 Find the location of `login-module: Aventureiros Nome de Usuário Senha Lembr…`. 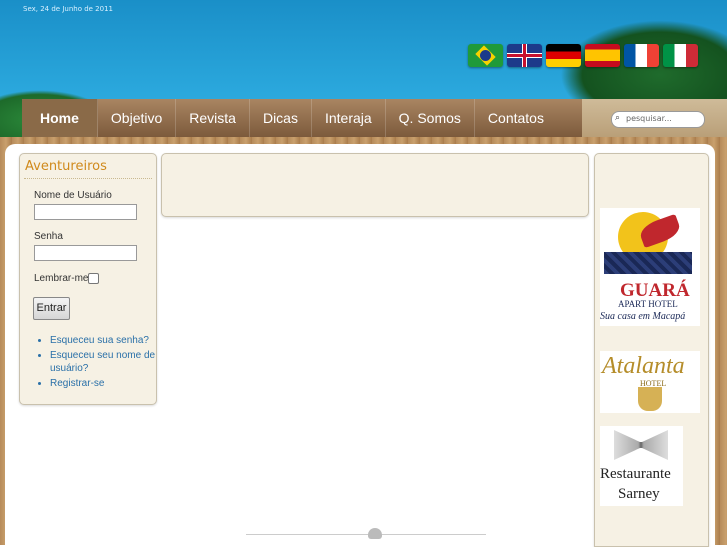

login-module: Aventureiros Nome de Usuário Senha Lembr… is located at coordinates (88, 279).